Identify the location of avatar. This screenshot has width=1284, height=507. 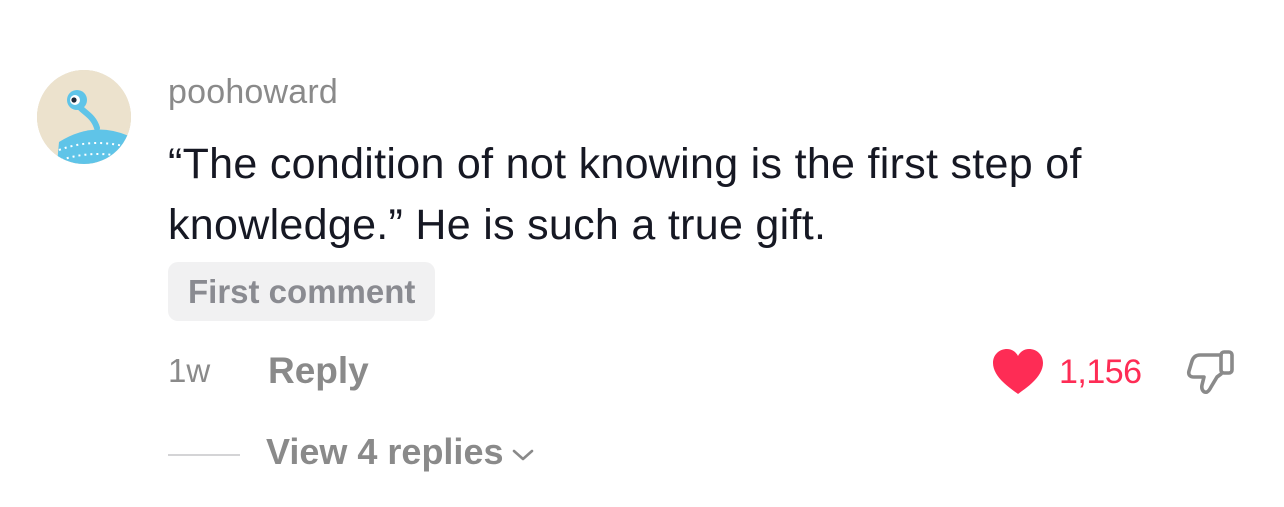
(84, 117).